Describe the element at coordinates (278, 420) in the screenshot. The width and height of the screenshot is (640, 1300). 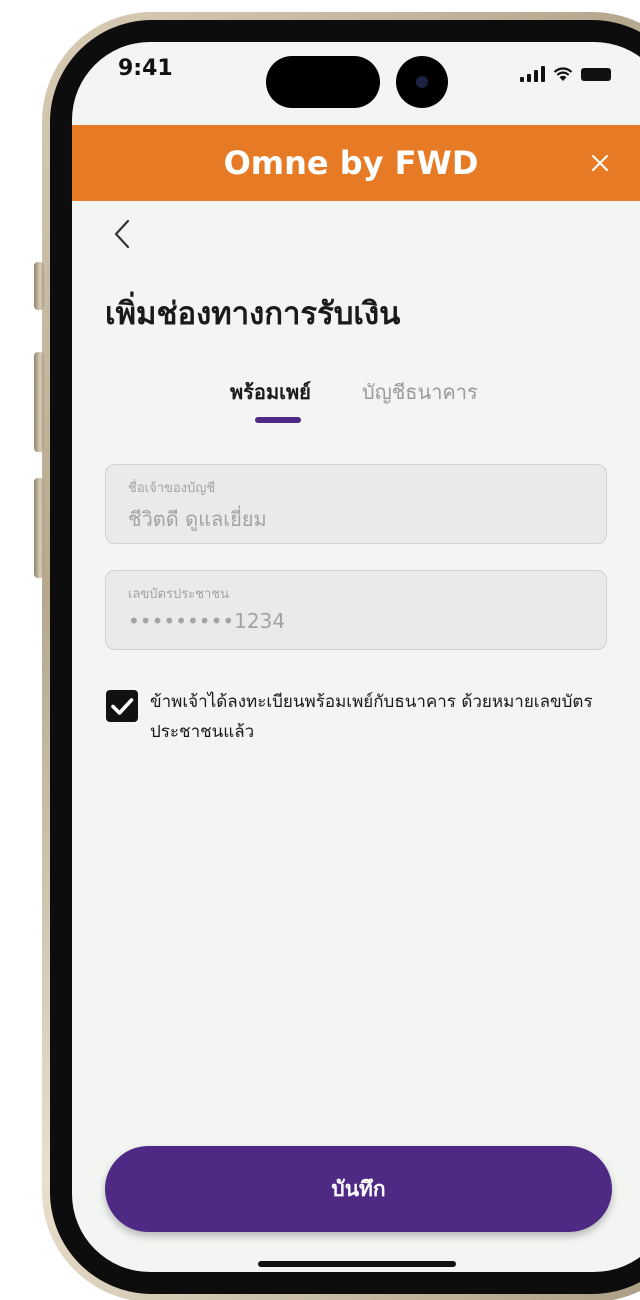
I see `active-tab-indicator` at that location.